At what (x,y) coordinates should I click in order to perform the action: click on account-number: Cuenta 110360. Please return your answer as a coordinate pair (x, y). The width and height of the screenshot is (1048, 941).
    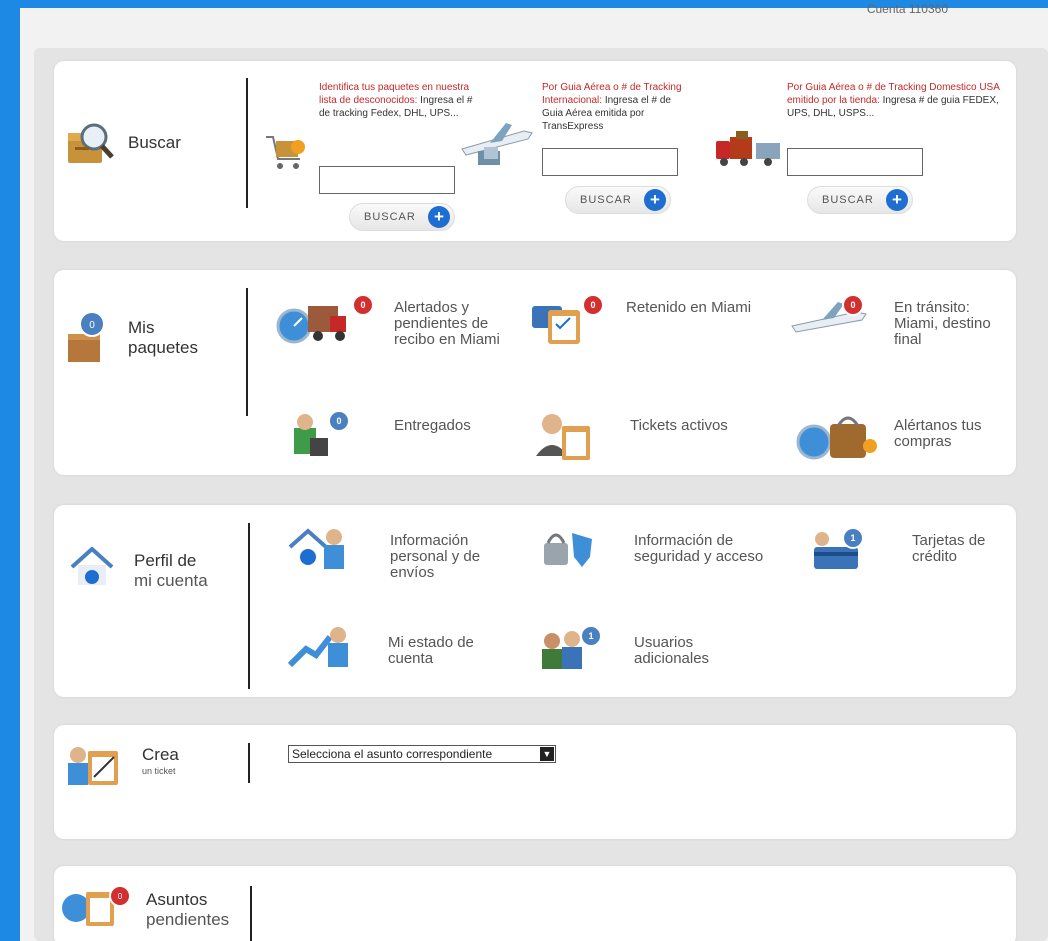
    Looking at the image, I should click on (907, 9).